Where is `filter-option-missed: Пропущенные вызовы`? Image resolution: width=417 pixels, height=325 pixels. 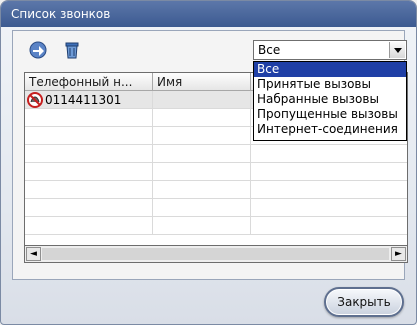 filter-option-missed: Пропущенные вызовы is located at coordinates (330, 114).